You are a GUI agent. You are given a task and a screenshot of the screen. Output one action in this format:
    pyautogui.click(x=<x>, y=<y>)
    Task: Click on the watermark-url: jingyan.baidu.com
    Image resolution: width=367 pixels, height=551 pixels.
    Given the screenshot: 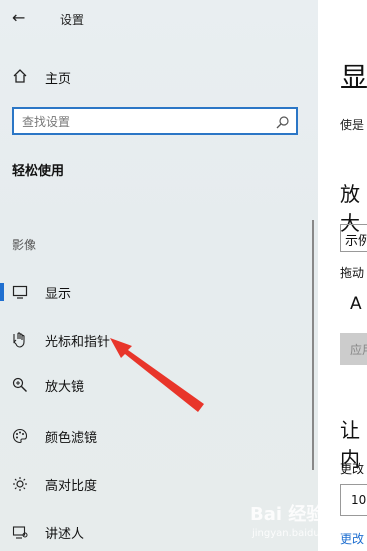 What is the action you would take?
    pyautogui.click(x=298, y=533)
    